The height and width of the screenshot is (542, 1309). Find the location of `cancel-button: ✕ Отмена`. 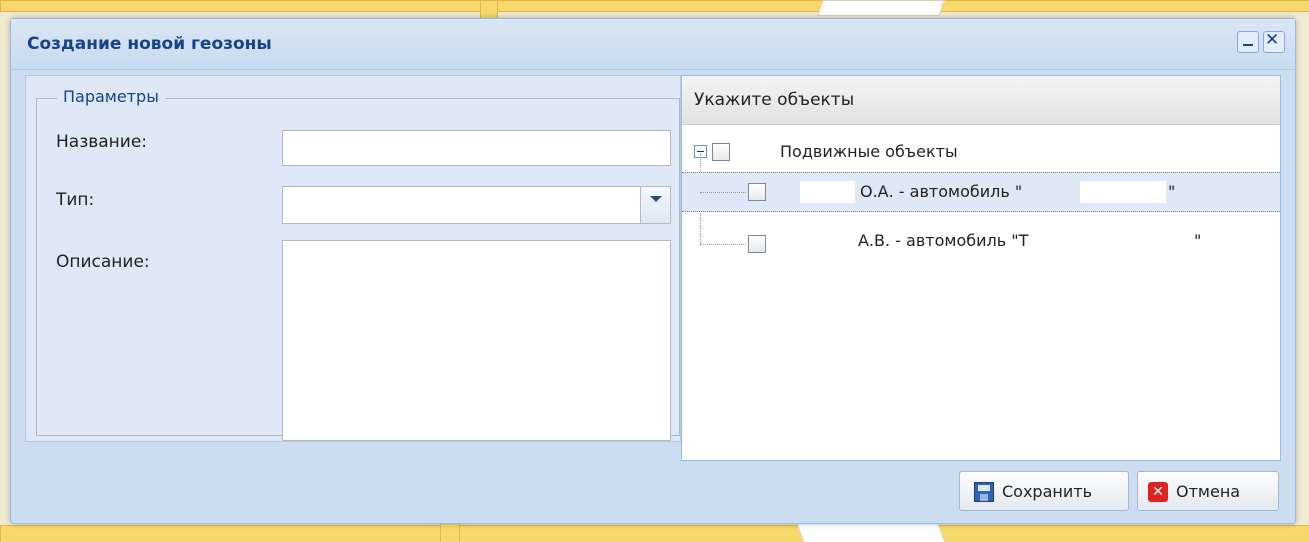

cancel-button: ✕ Отмена is located at coordinates (1208, 491).